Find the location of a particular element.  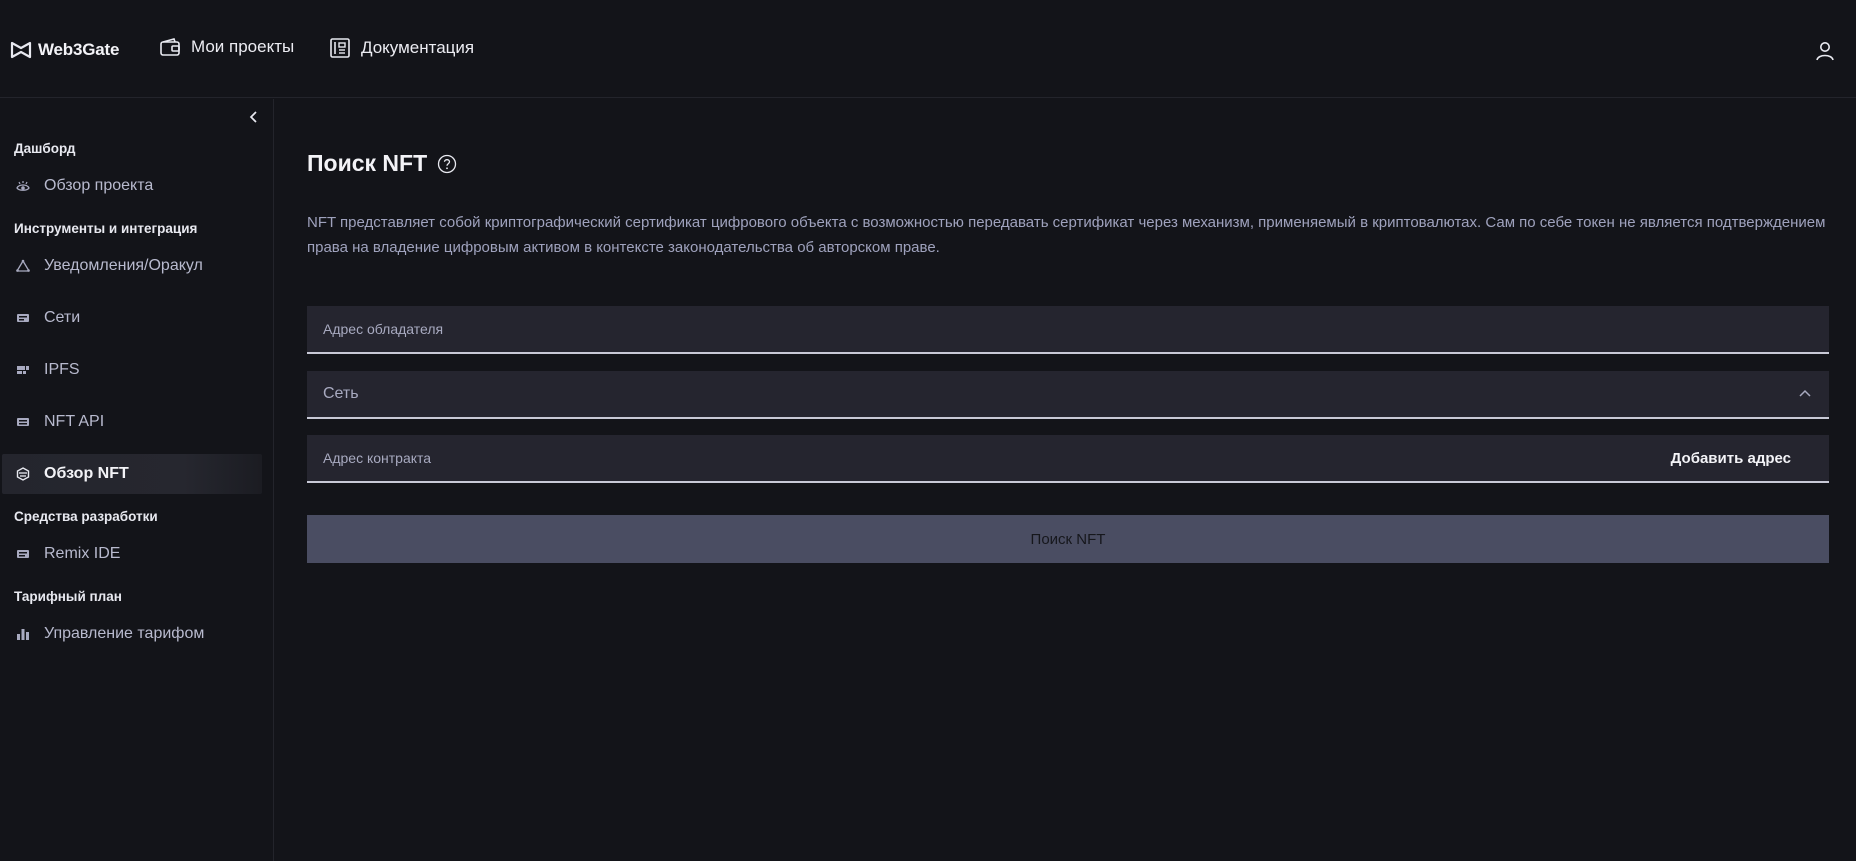

sidebar-item-label: Управление тарифом is located at coordinates (124, 633).